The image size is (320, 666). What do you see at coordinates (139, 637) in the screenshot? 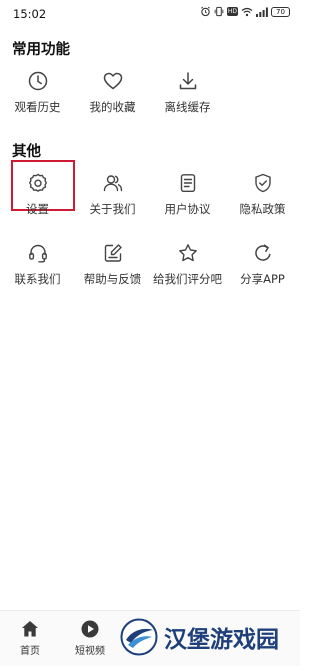
I see `watermark-logo-icon` at bounding box center [139, 637].